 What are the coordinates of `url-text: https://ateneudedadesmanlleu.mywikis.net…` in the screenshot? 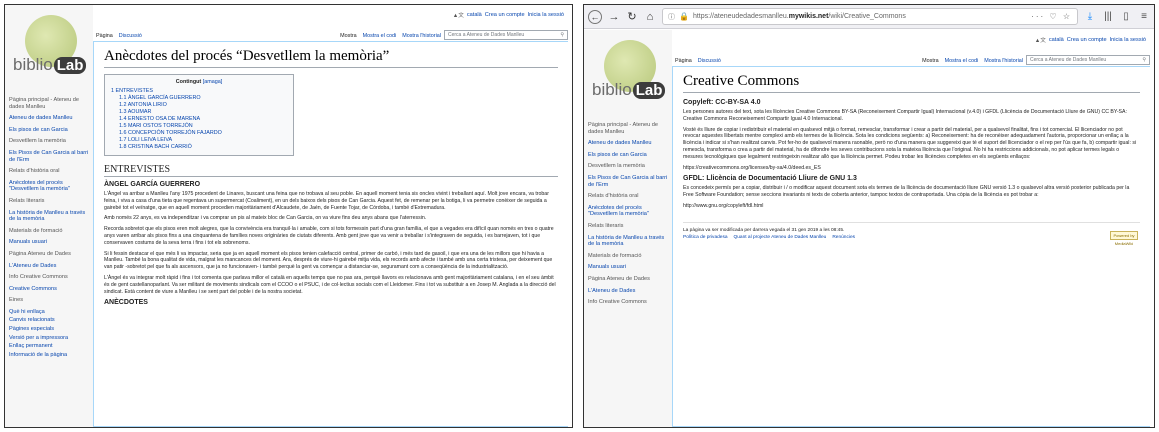 It's located at (799, 16).